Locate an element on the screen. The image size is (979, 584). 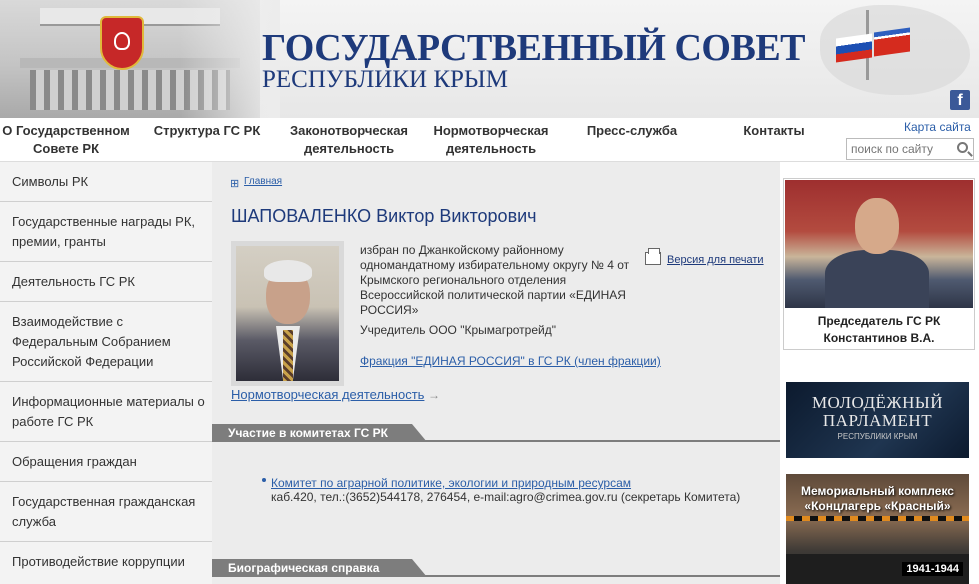
print-version-link: Версия для печати is located at coordinates (715, 260).